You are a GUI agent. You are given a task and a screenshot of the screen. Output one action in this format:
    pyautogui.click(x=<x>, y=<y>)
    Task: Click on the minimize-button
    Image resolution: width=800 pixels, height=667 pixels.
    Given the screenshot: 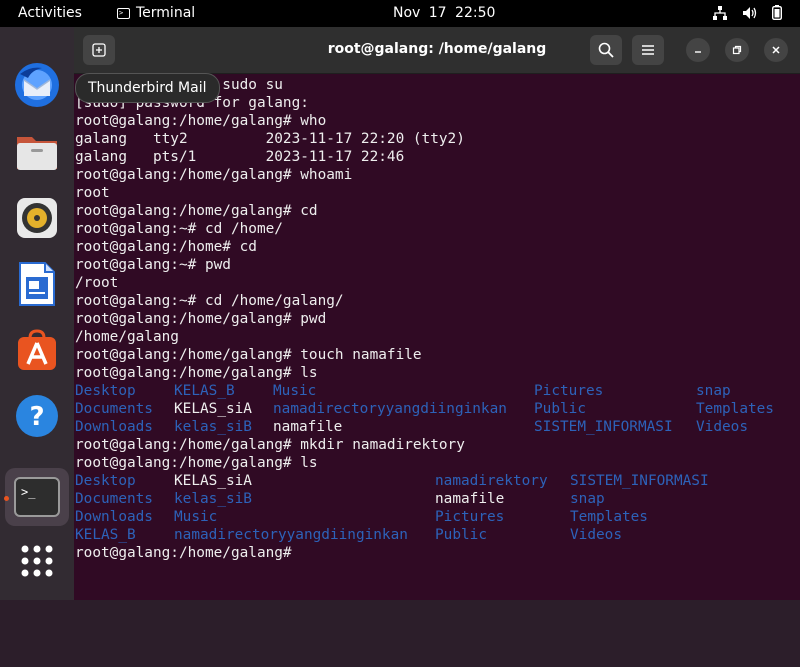 What is the action you would take?
    pyautogui.click(x=698, y=50)
    